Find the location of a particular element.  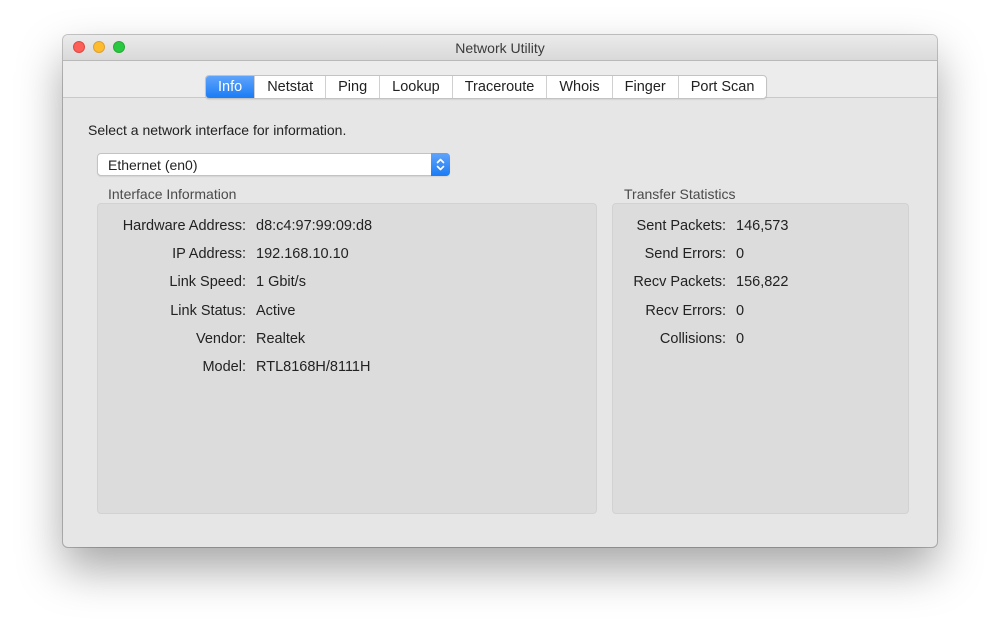

tab-finger: Finger is located at coordinates (644, 87).